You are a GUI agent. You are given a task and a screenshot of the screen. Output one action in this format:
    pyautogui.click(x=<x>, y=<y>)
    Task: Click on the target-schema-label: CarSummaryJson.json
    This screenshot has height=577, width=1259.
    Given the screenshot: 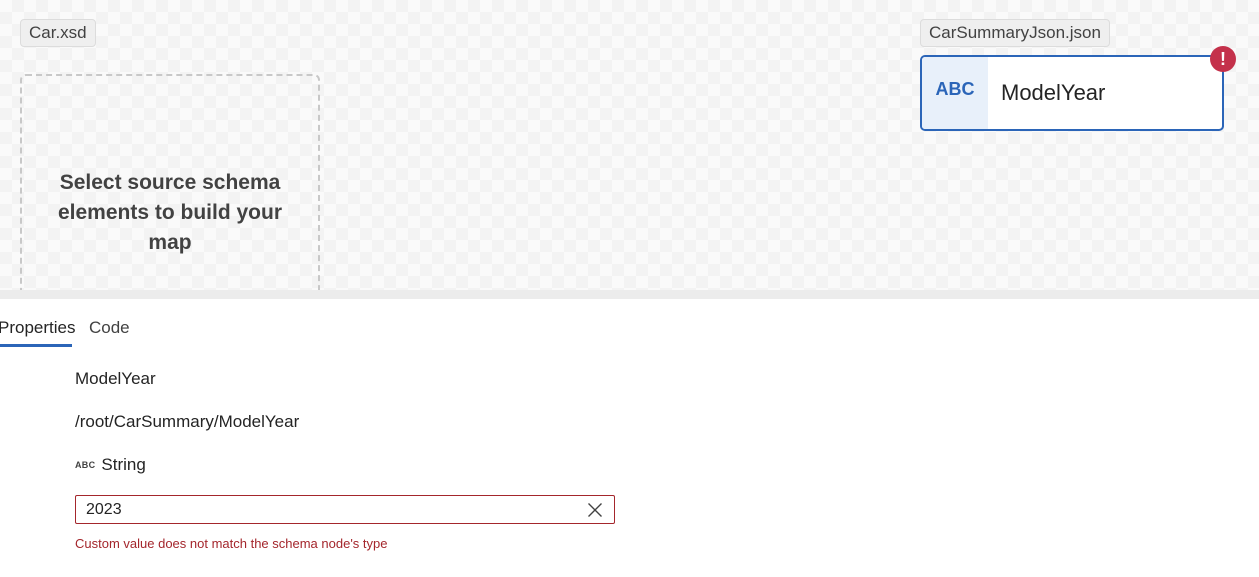 What is the action you would take?
    pyautogui.click(x=1015, y=33)
    